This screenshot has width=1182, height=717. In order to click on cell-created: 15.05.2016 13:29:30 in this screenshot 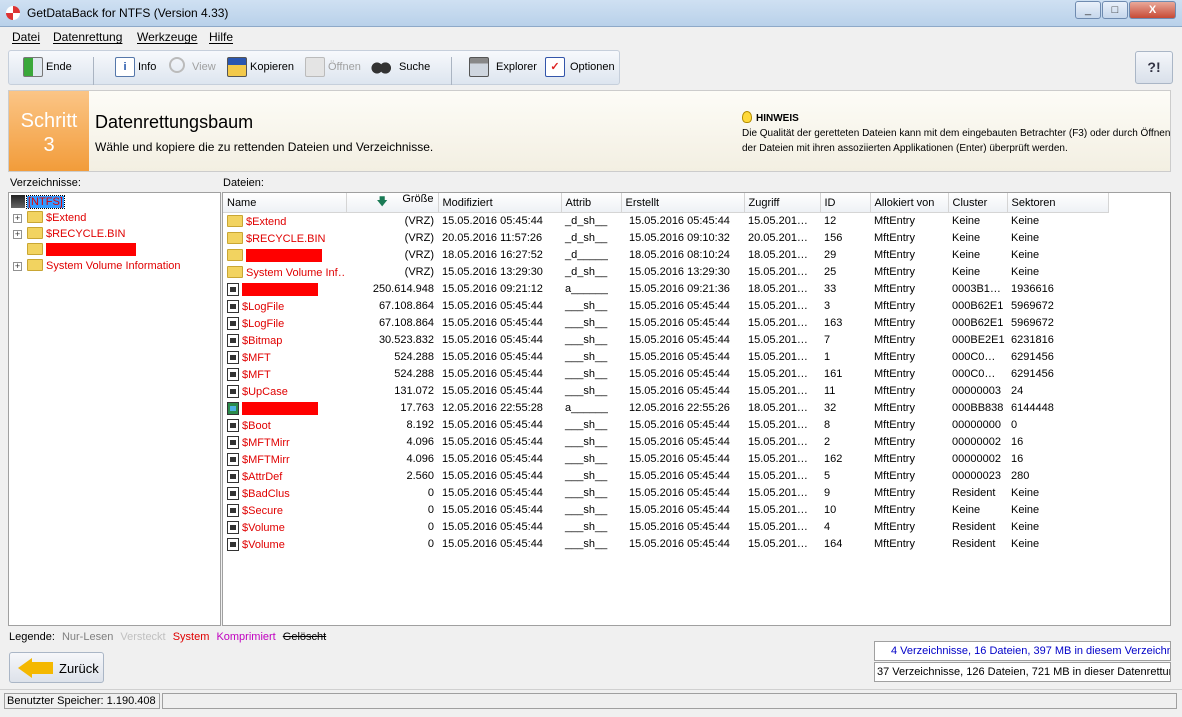, I will do `click(679, 272)`.